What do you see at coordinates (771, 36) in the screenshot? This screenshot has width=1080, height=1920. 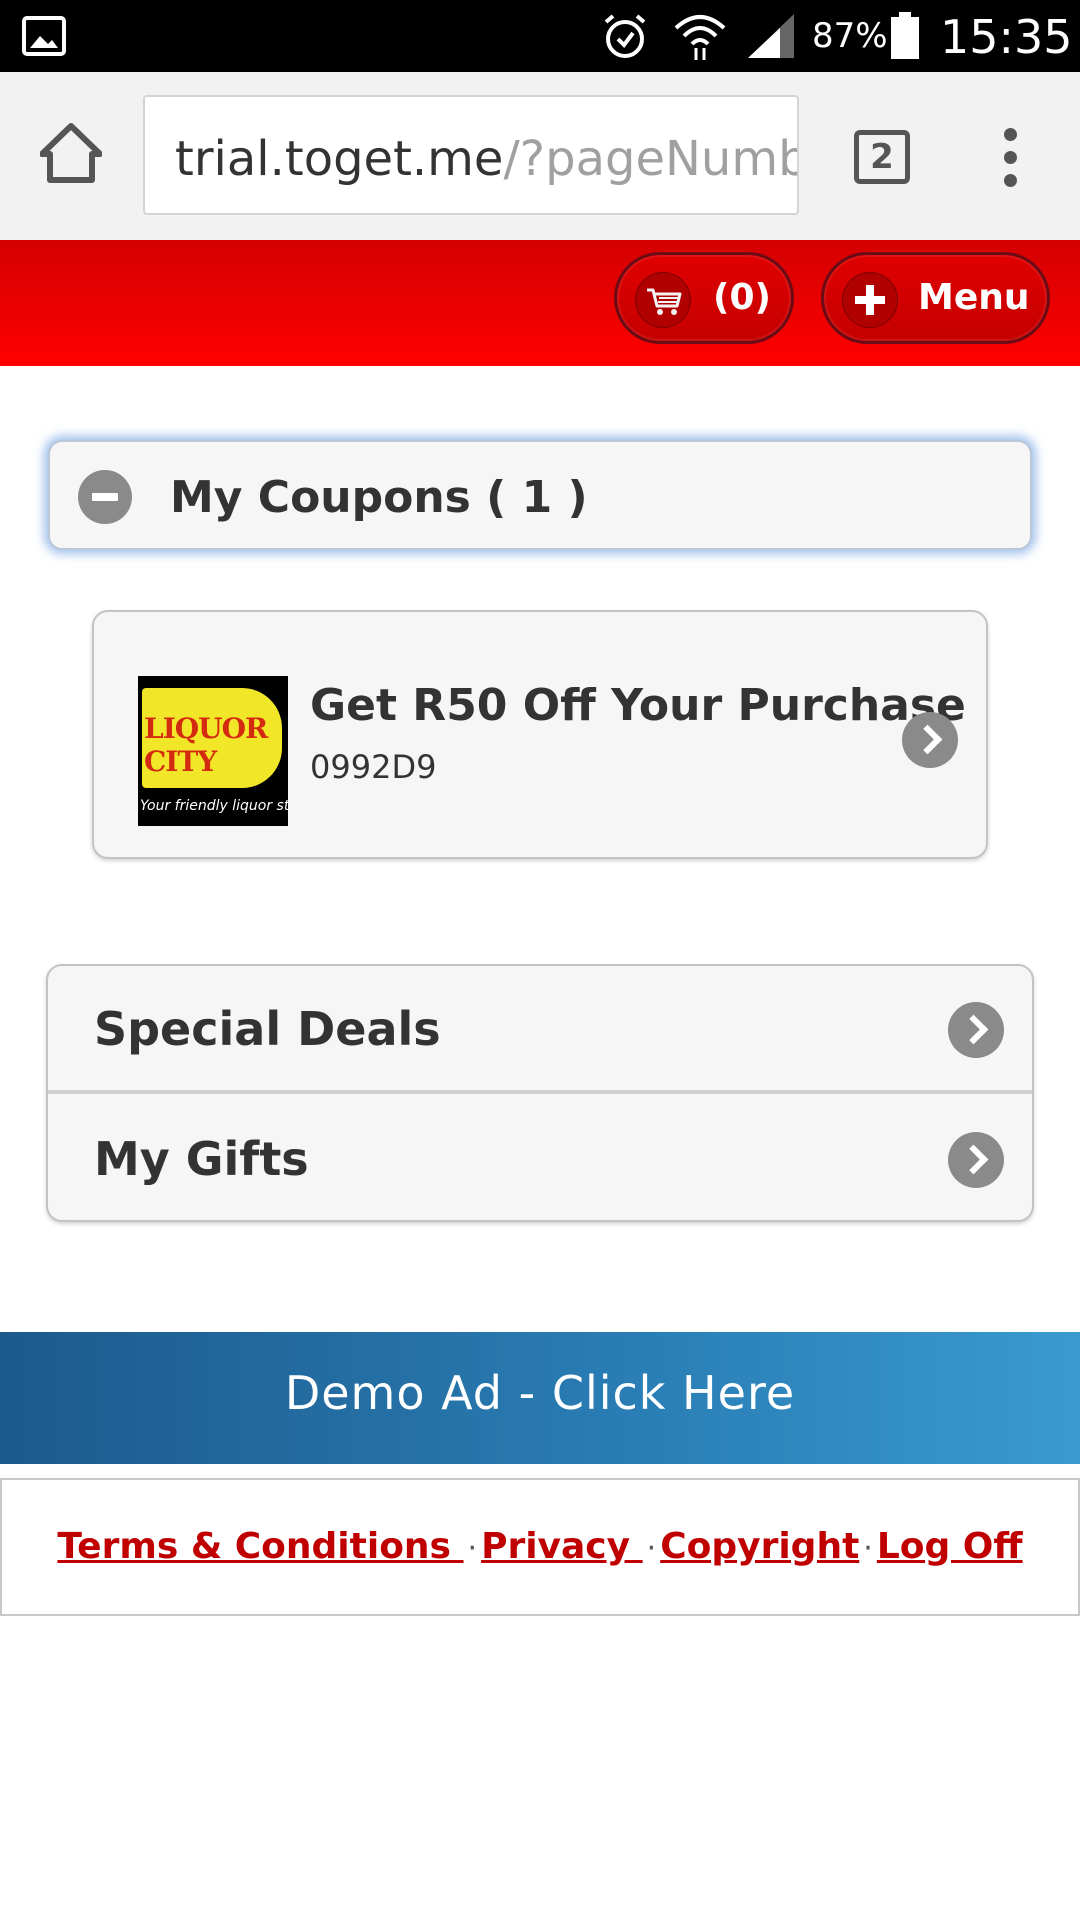 I see `signal-icon` at bounding box center [771, 36].